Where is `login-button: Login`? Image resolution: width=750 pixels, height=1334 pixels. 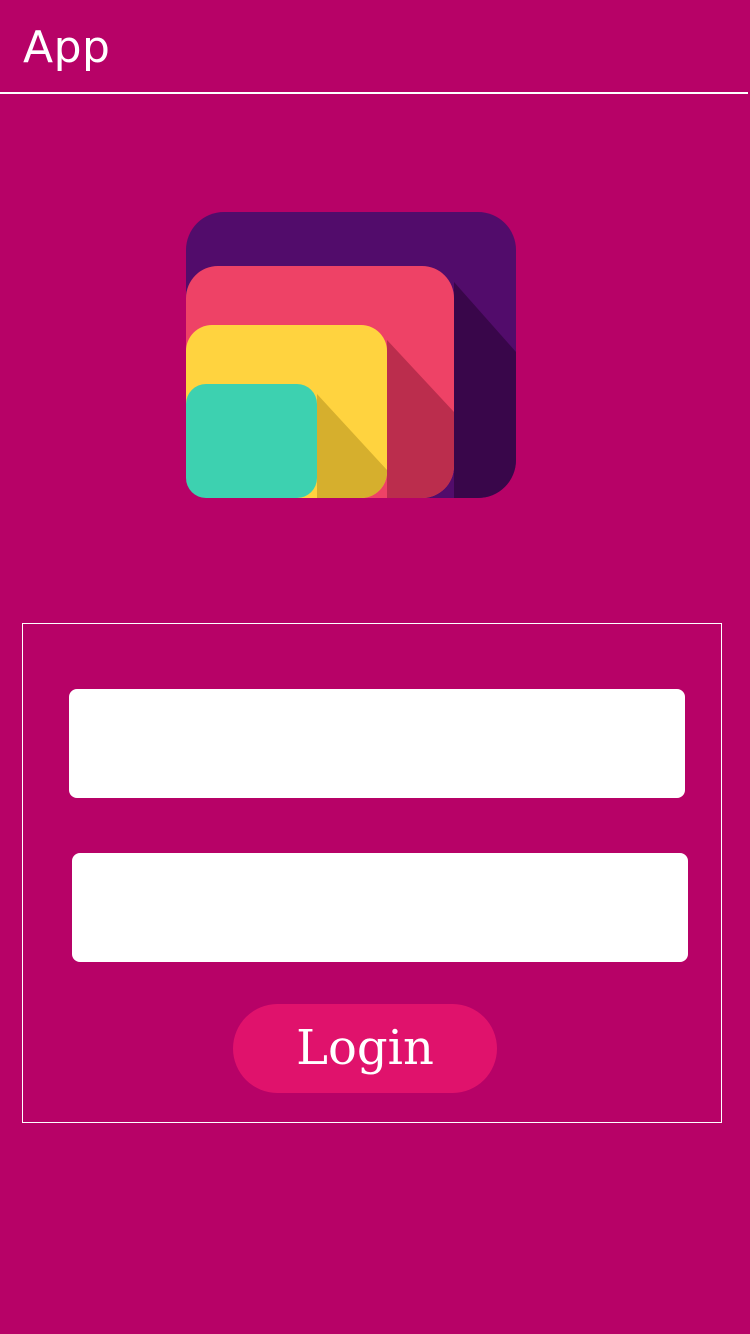
login-button: Login is located at coordinates (365, 1048).